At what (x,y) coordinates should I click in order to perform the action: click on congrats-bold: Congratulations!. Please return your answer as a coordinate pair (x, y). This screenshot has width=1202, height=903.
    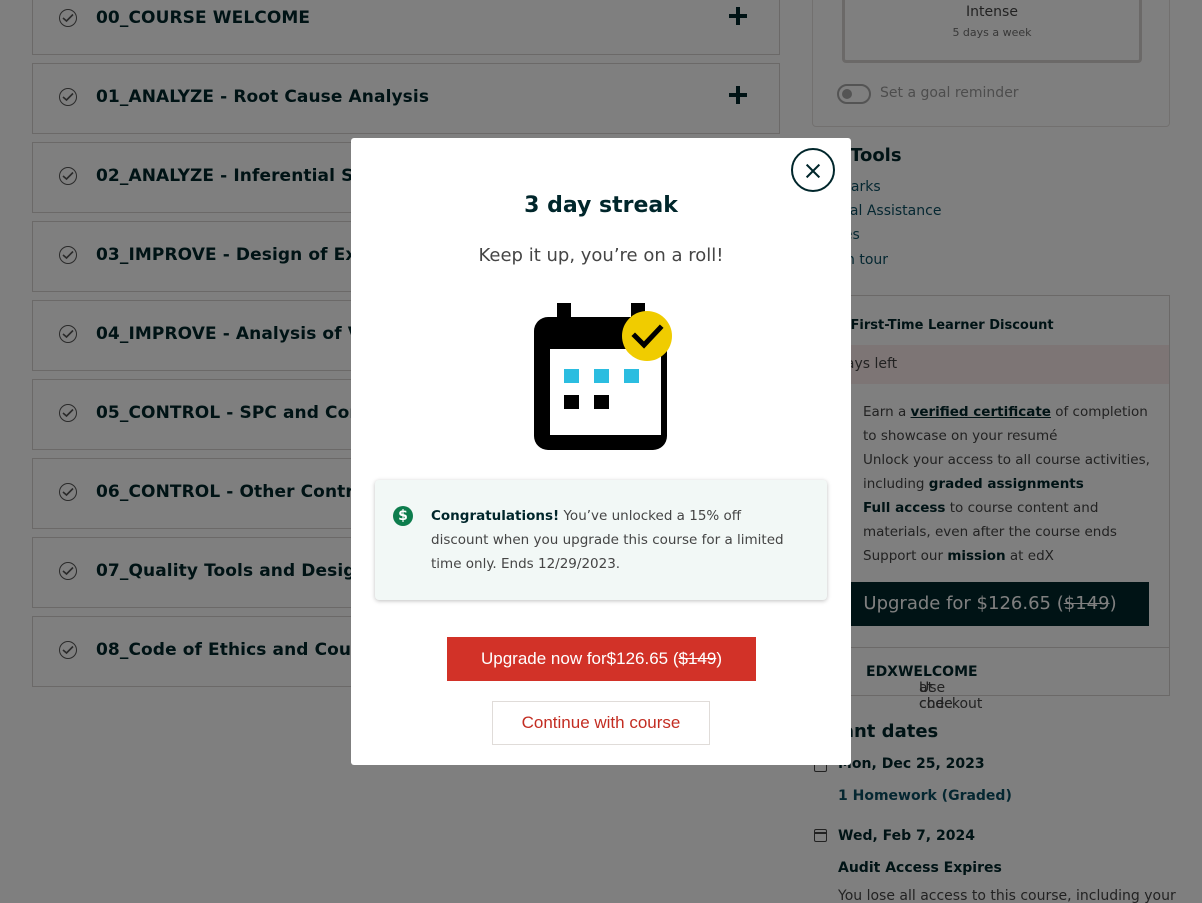
    Looking at the image, I should click on (495, 516).